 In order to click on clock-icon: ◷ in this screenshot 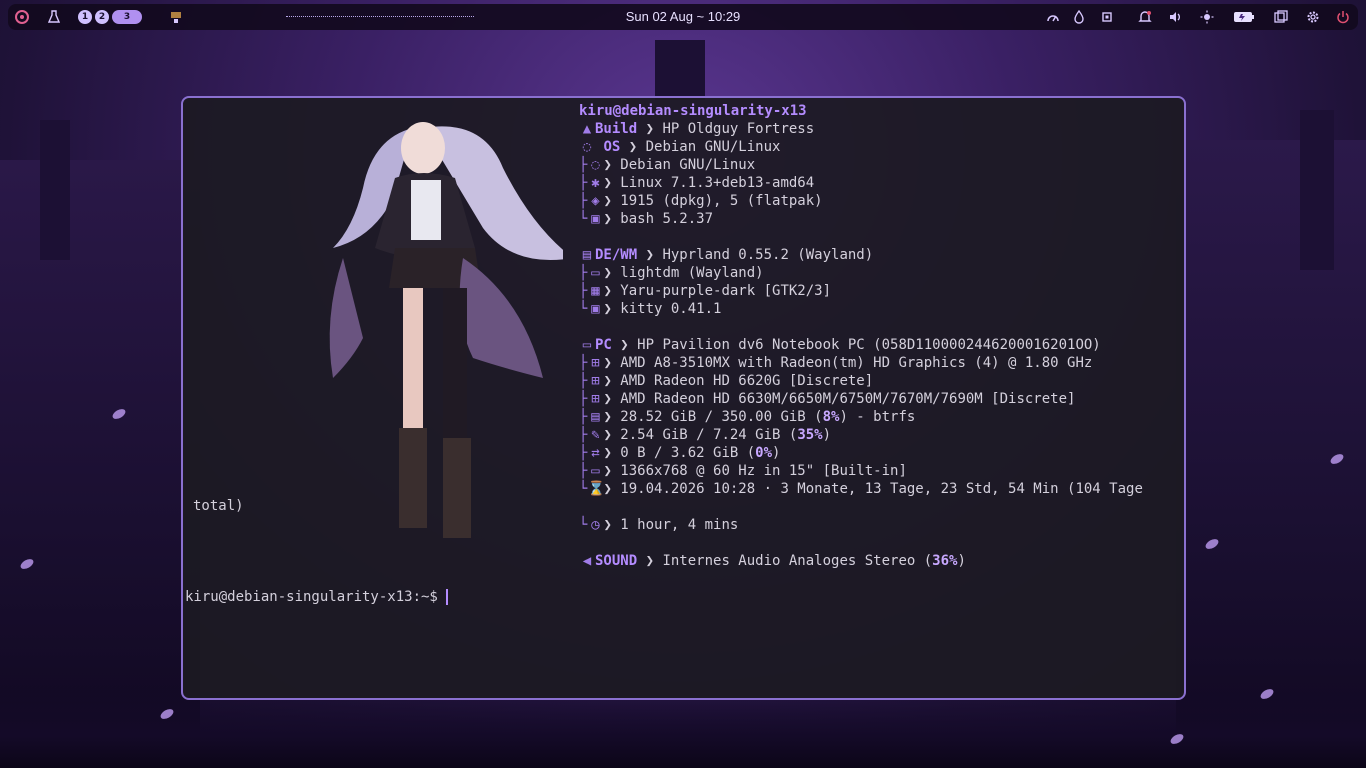, I will do `click(595, 525)`.